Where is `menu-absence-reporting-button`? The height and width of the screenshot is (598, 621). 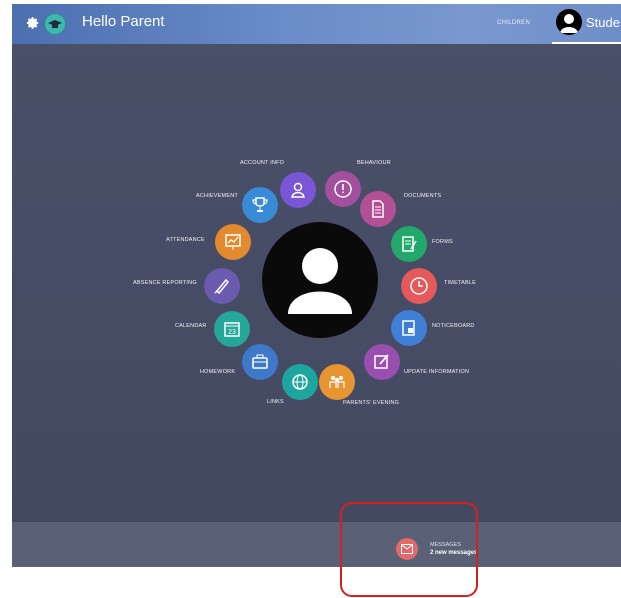 menu-absence-reporting-button is located at coordinates (222, 286).